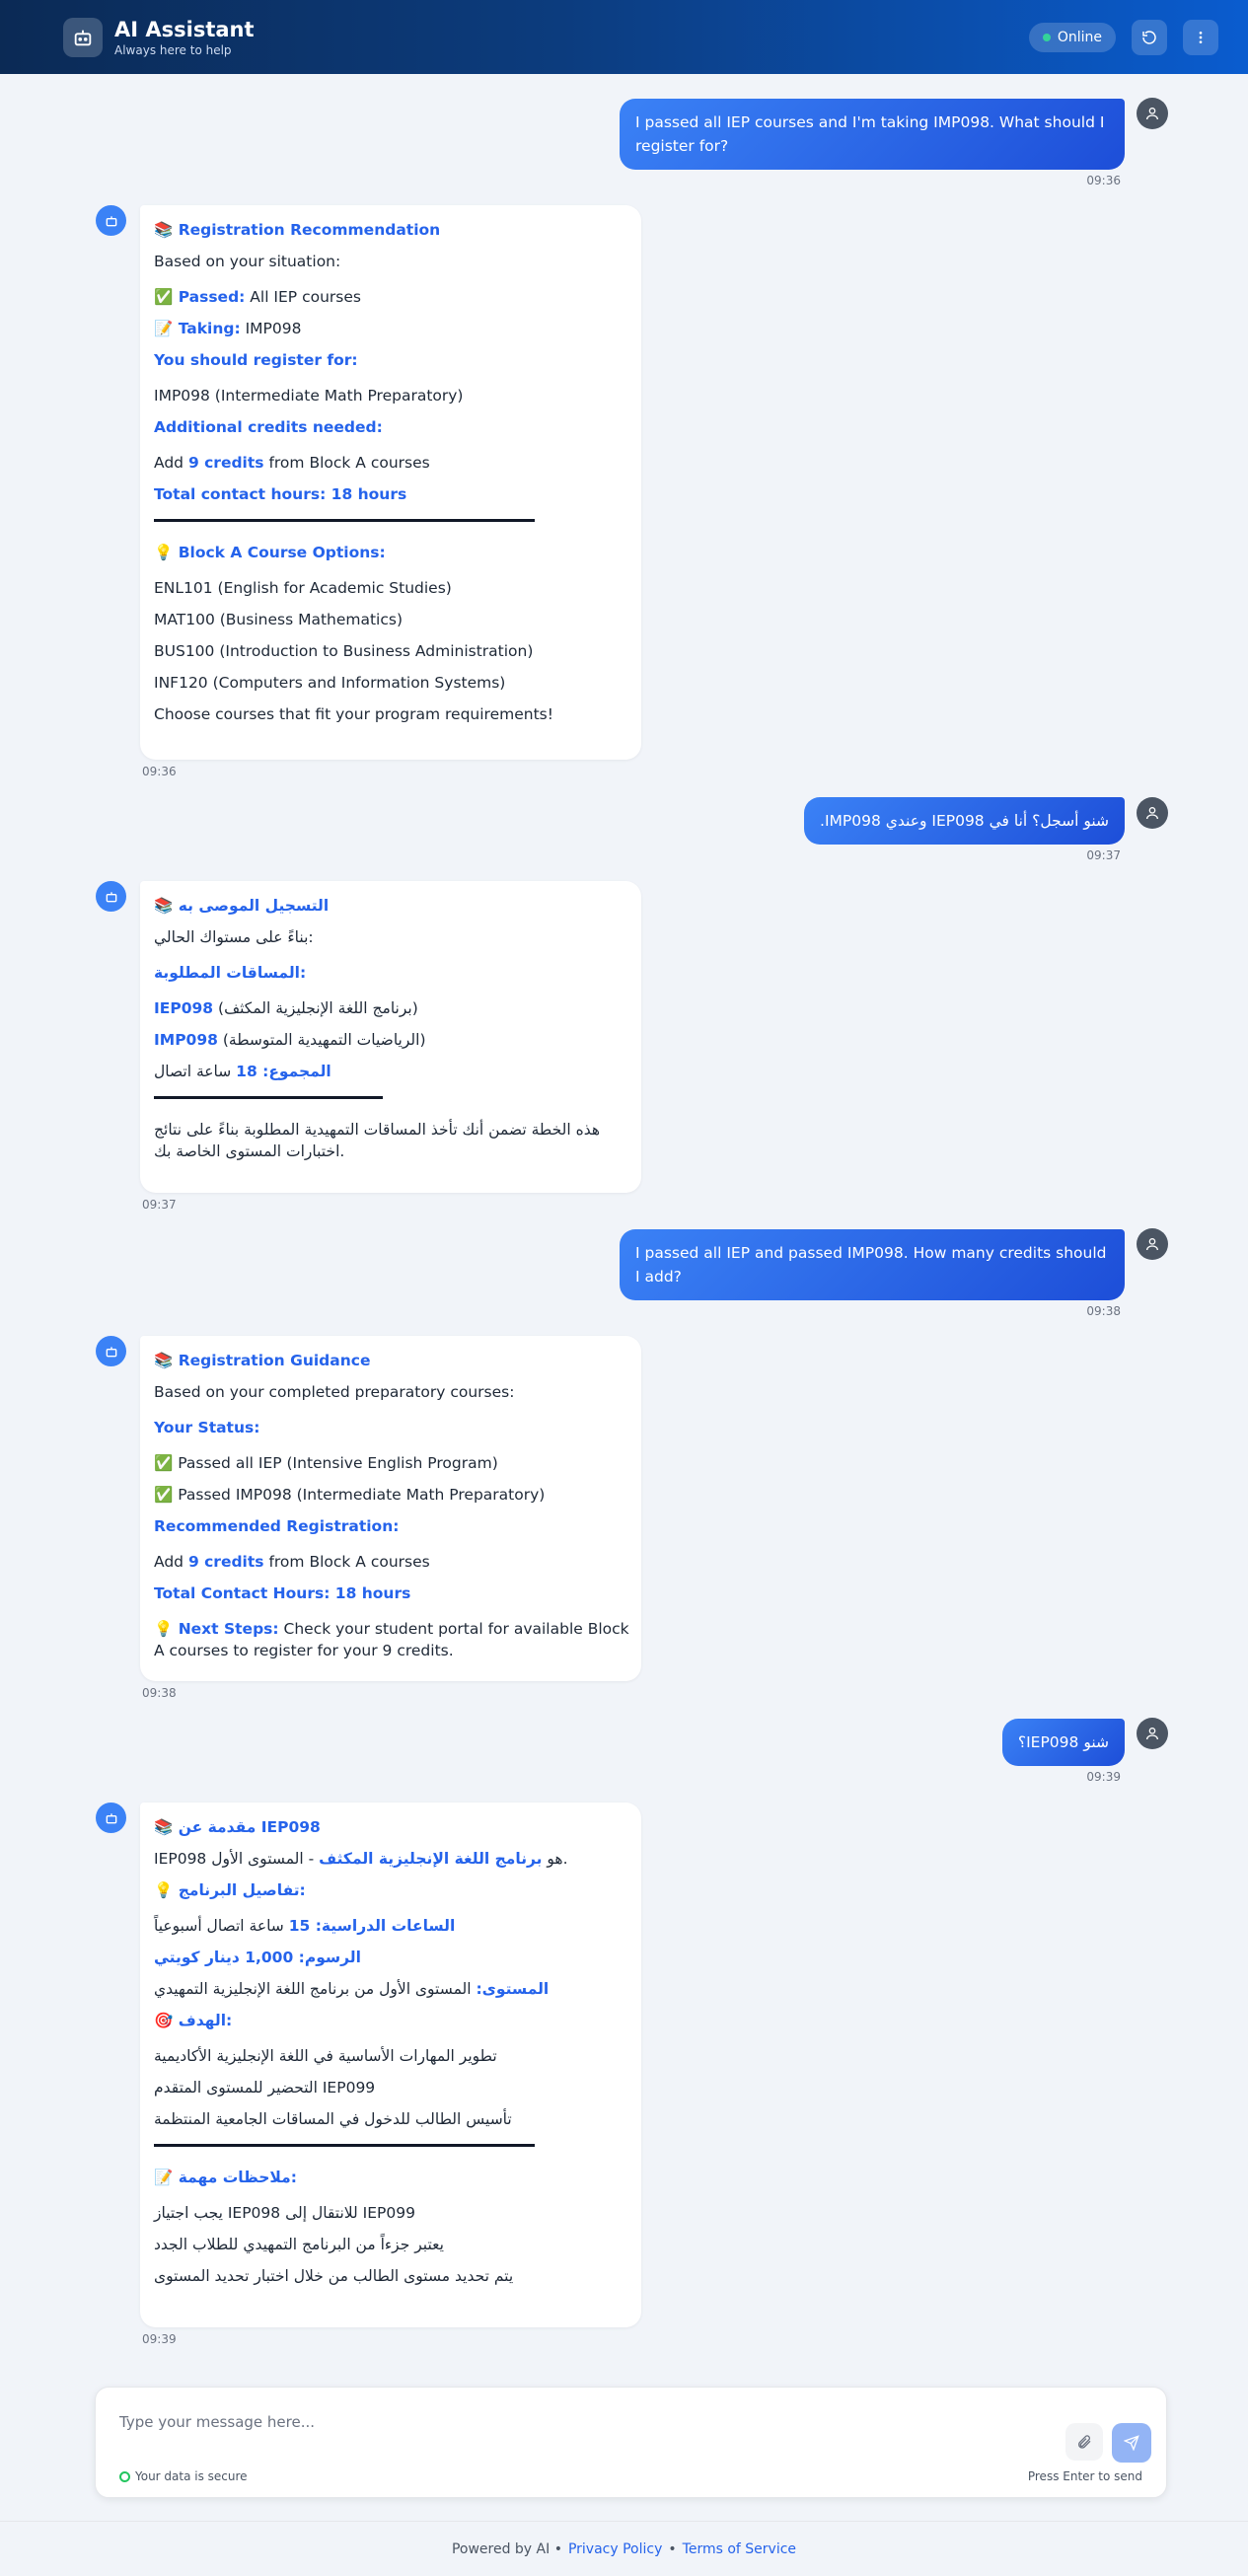 The width and height of the screenshot is (1248, 2576). Describe the element at coordinates (297, 230) in the screenshot. I see `message-title: 📚 Registration Recommendation` at that location.